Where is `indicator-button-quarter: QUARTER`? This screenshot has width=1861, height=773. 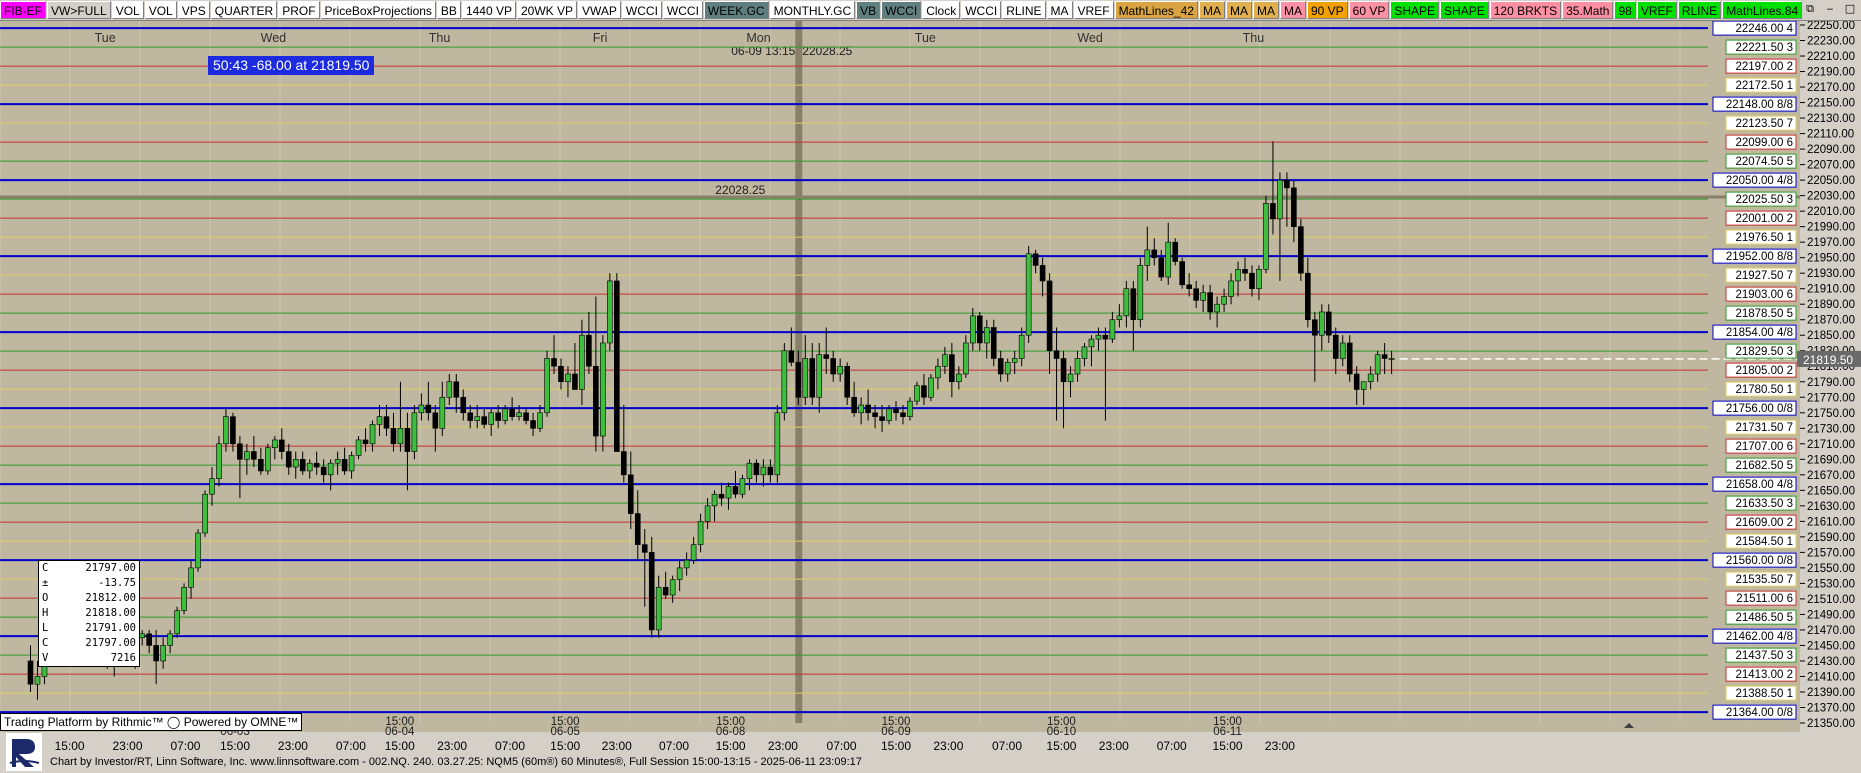 indicator-button-quarter: QUARTER is located at coordinates (244, 10).